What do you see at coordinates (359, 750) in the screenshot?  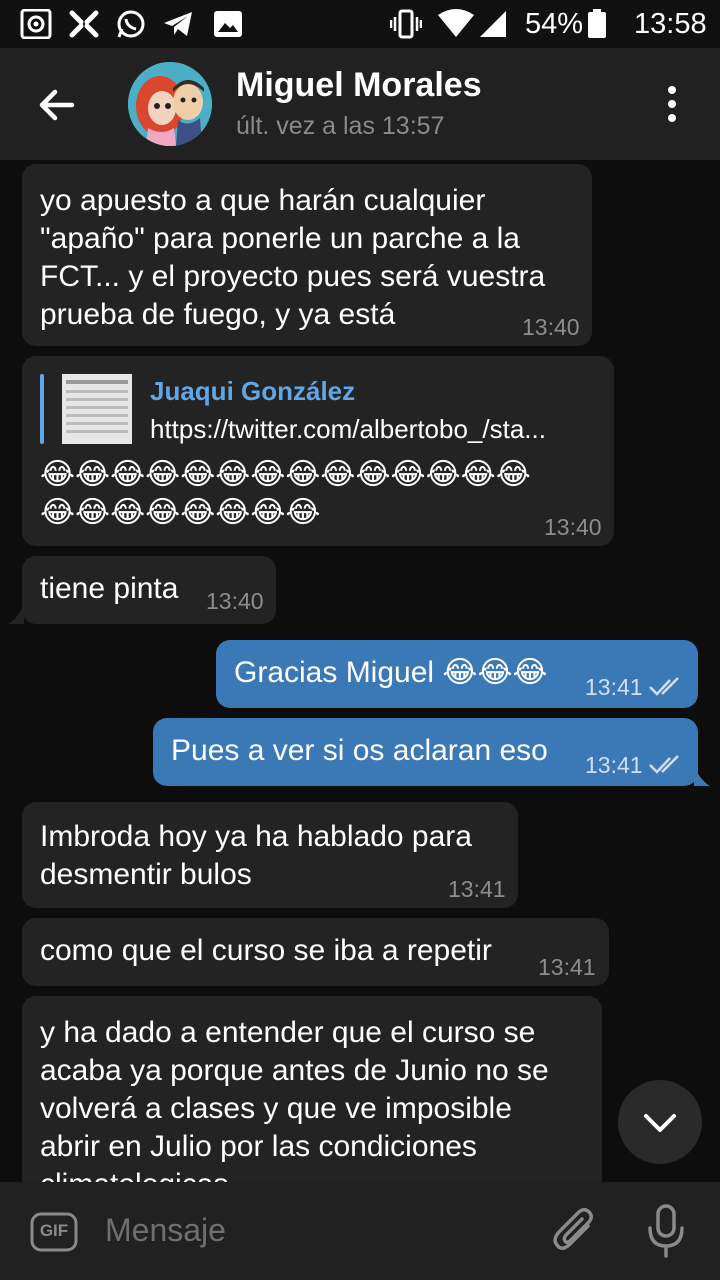 I see `message-text: Pues a ver si os aclaran eso` at bounding box center [359, 750].